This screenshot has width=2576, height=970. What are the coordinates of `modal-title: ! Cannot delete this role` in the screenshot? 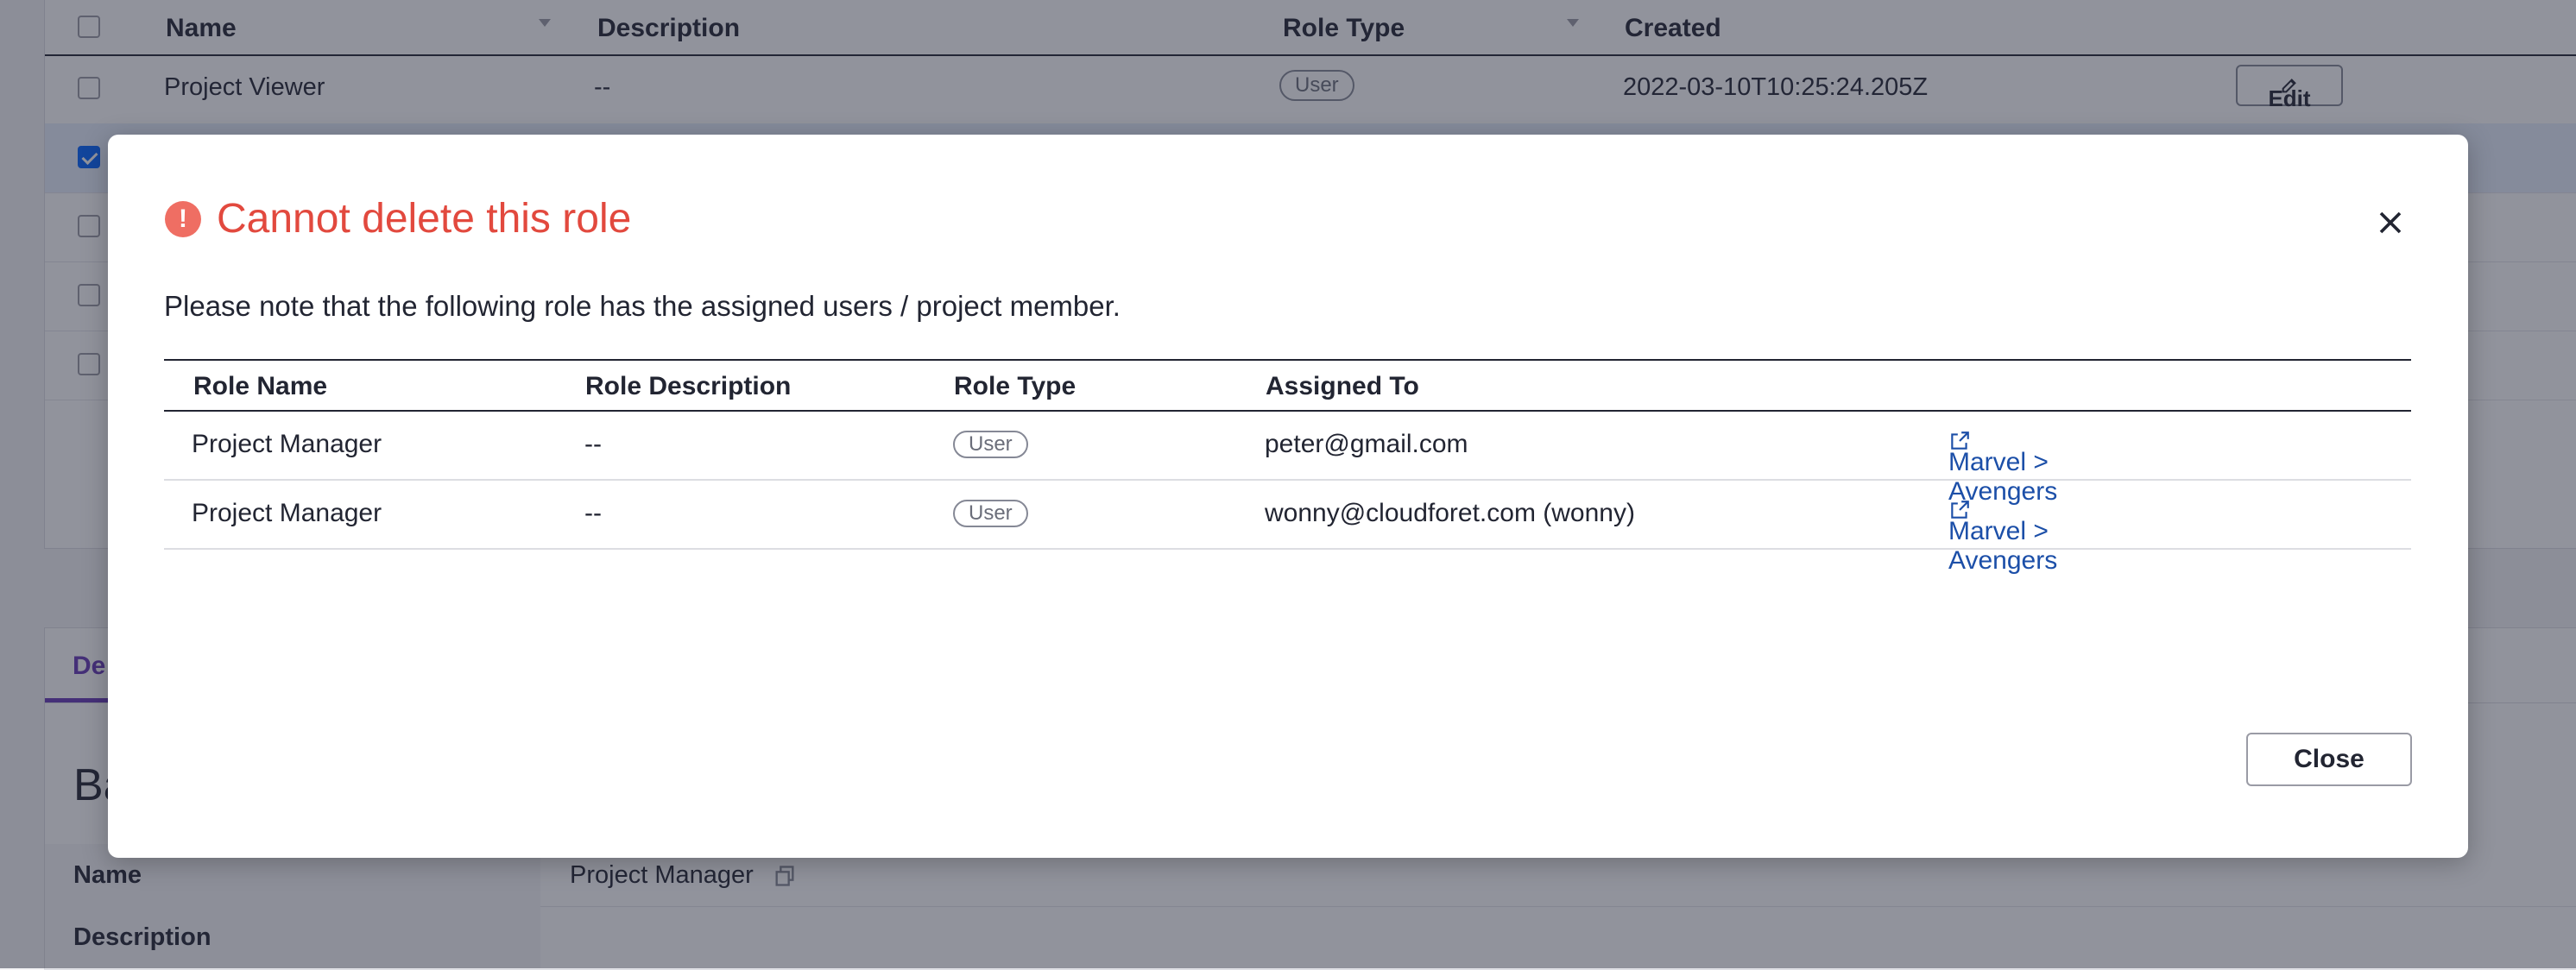 It's located at (398, 219).